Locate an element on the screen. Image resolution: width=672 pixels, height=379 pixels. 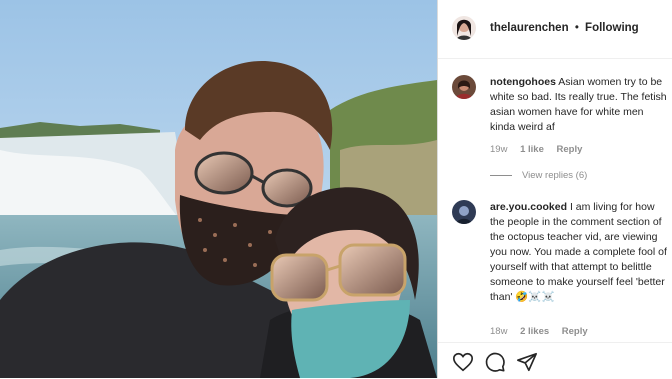
post-author: thelaurenchen is located at coordinates (529, 28).